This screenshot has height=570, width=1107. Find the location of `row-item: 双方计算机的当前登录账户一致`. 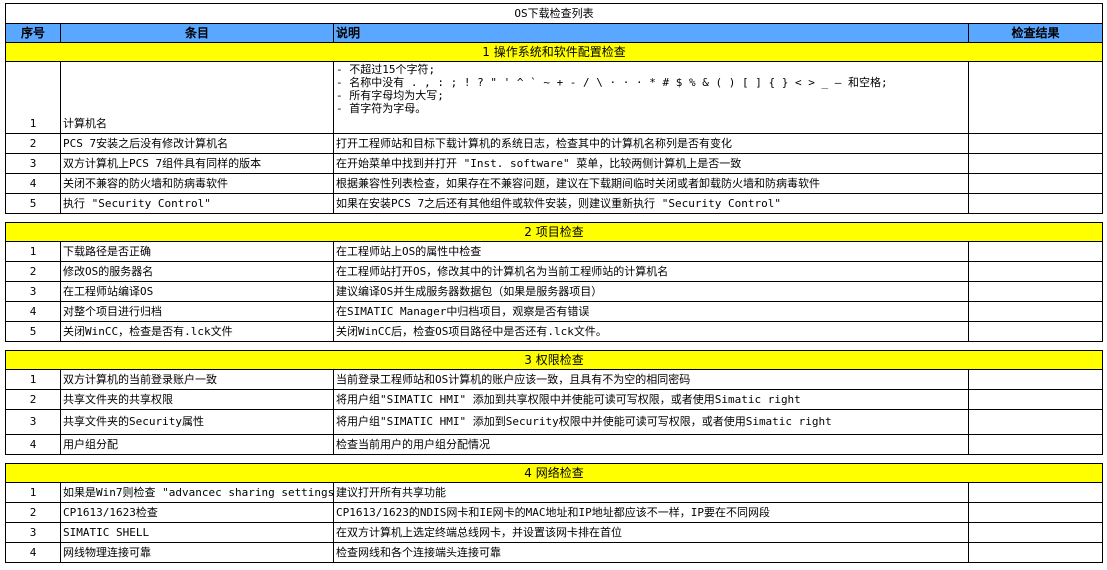

row-item: 双方计算机的当前登录账户一致 is located at coordinates (197, 379).